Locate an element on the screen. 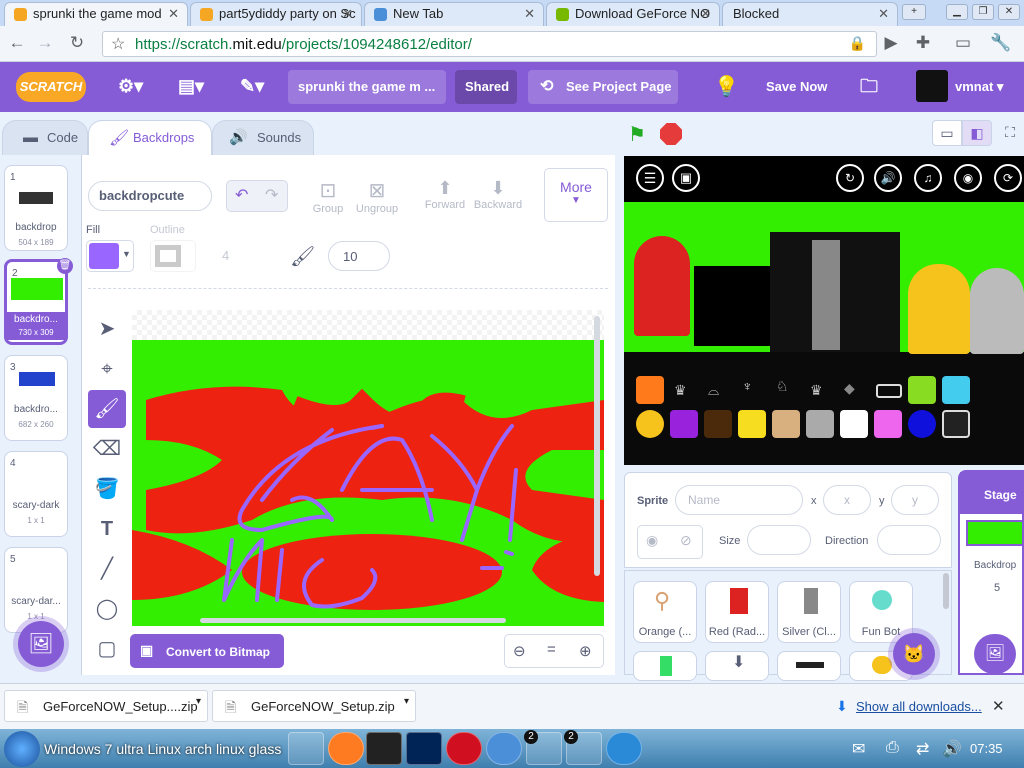 This screenshot has height=768, width=1024. small-stage-icon: ▭ is located at coordinates (947, 133).